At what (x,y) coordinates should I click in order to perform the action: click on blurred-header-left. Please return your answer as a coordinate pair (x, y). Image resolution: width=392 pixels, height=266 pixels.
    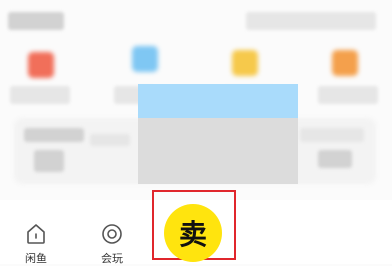
    Looking at the image, I should click on (36, 21).